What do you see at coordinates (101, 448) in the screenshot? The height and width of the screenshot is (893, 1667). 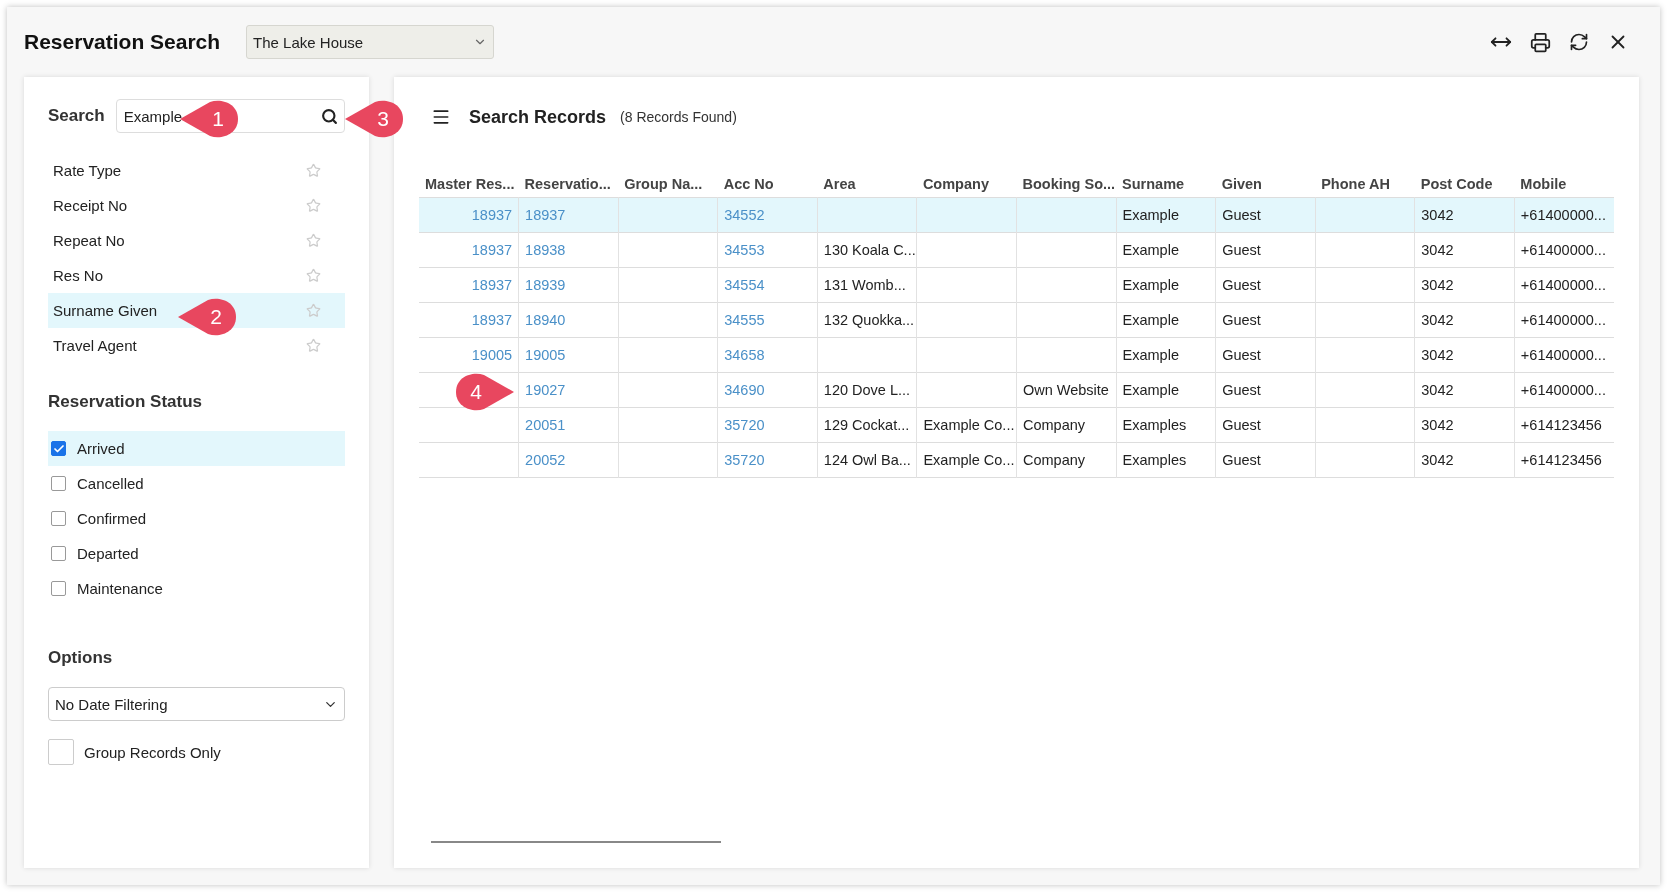 I see `status-label: Arrived` at bounding box center [101, 448].